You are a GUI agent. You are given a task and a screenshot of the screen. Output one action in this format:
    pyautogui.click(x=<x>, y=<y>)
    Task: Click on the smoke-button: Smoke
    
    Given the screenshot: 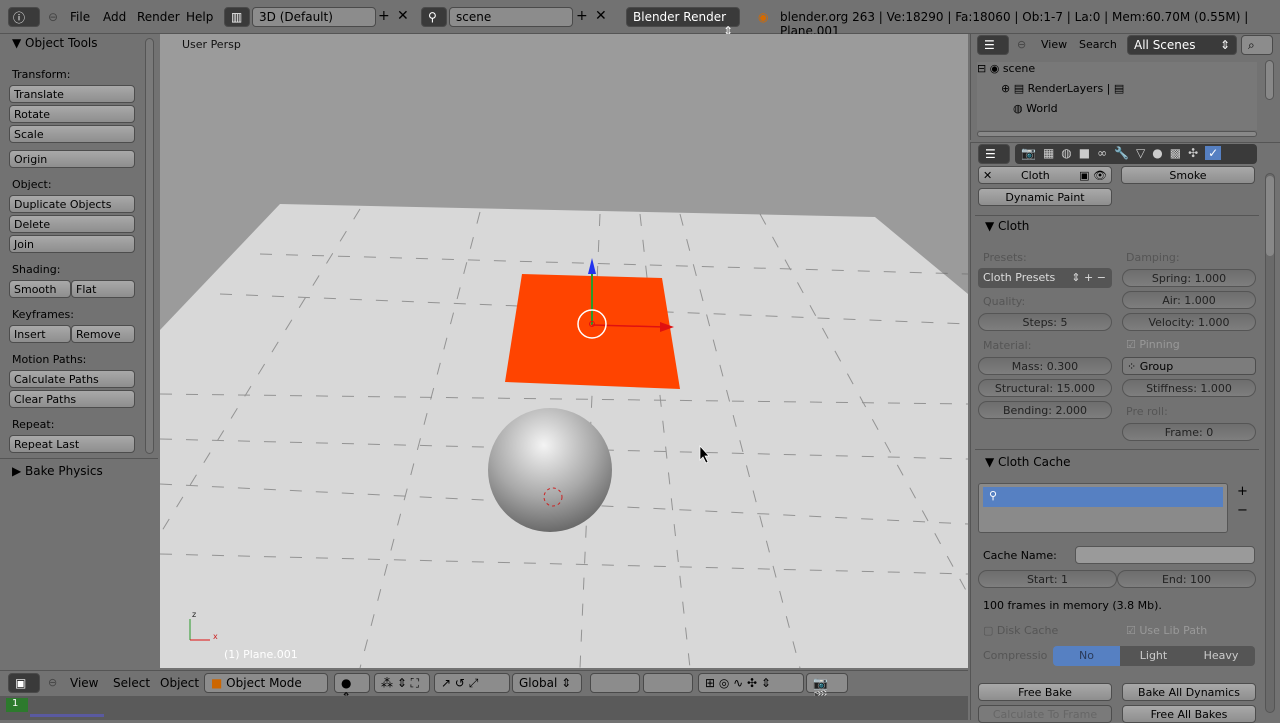 What is the action you would take?
    pyautogui.click(x=1188, y=175)
    